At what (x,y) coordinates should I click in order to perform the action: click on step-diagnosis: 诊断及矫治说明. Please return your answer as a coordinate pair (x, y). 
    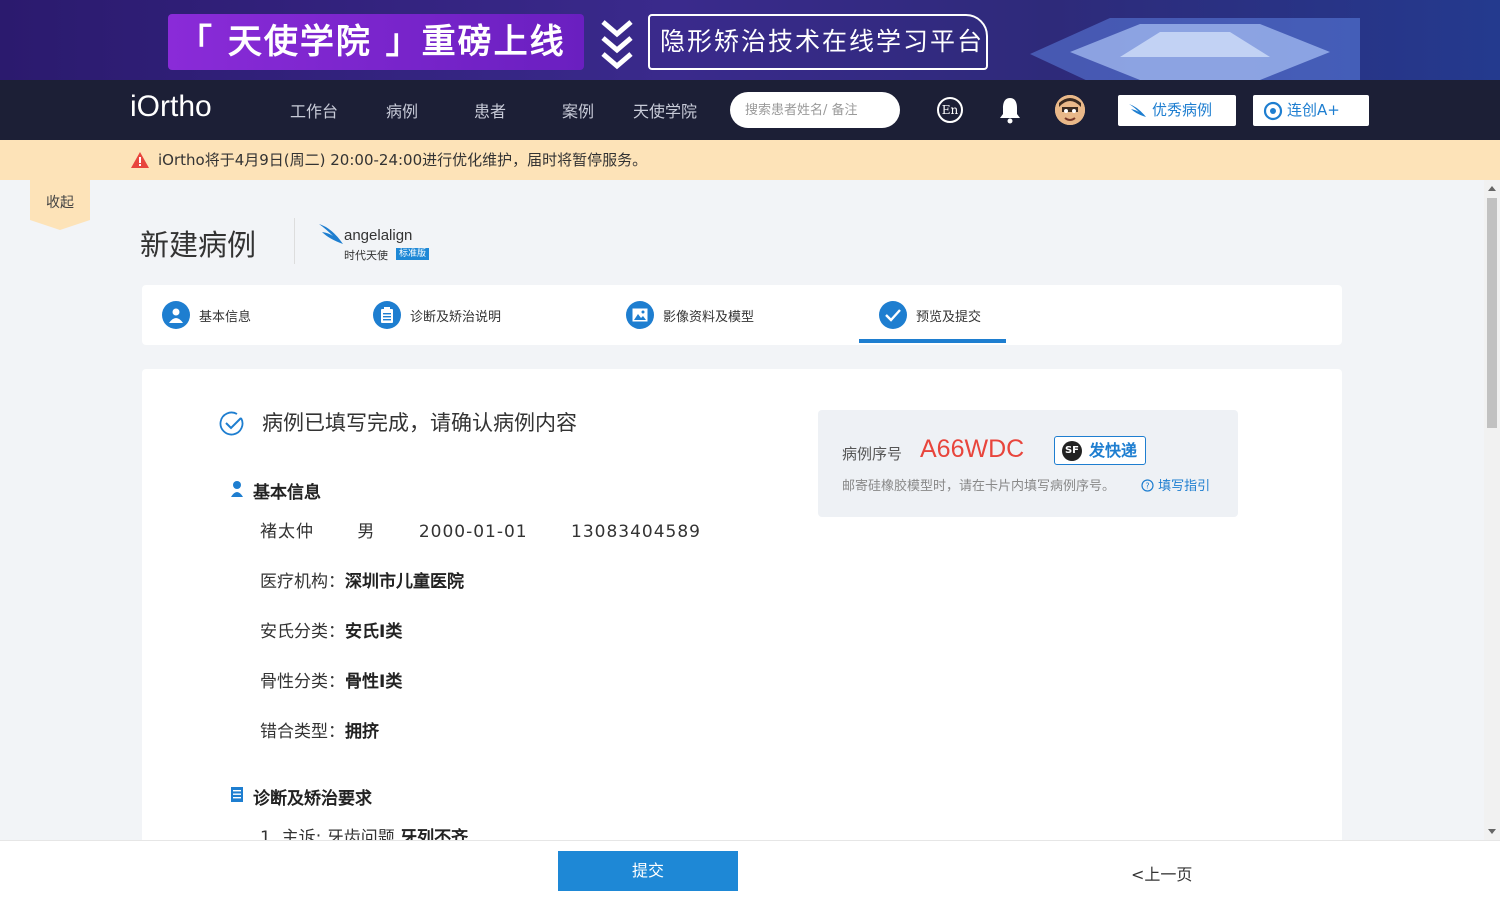
    Looking at the image, I should click on (437, 315).